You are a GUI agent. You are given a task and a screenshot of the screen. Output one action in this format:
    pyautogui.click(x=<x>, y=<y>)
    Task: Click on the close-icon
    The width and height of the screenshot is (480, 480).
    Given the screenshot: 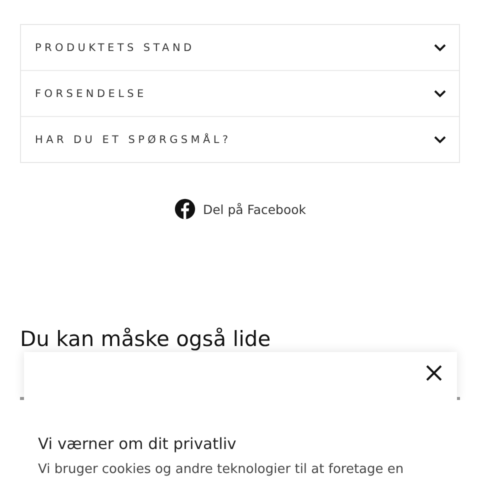 What is the action you would take?
    pyautogui.click(x=434, y=373)
    